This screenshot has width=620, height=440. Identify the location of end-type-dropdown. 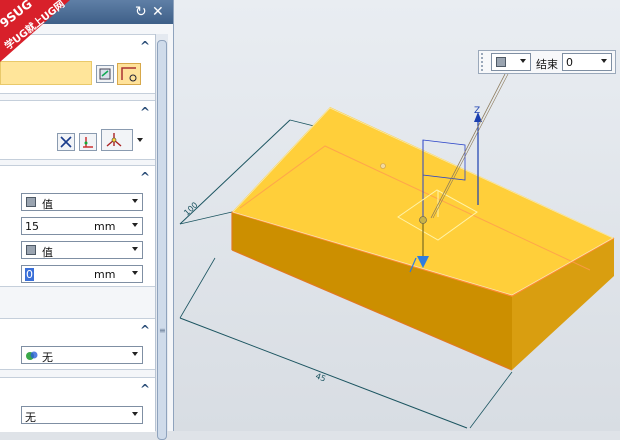
(511, 62).